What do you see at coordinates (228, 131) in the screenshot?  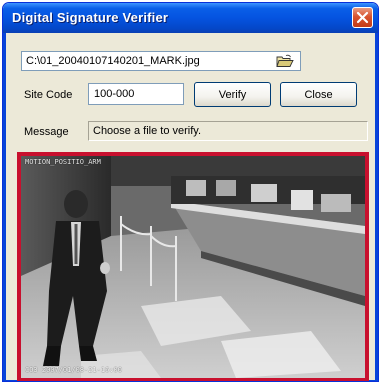 I see `message-field: Choose a file to verify.` at bounding box center [228, 131].